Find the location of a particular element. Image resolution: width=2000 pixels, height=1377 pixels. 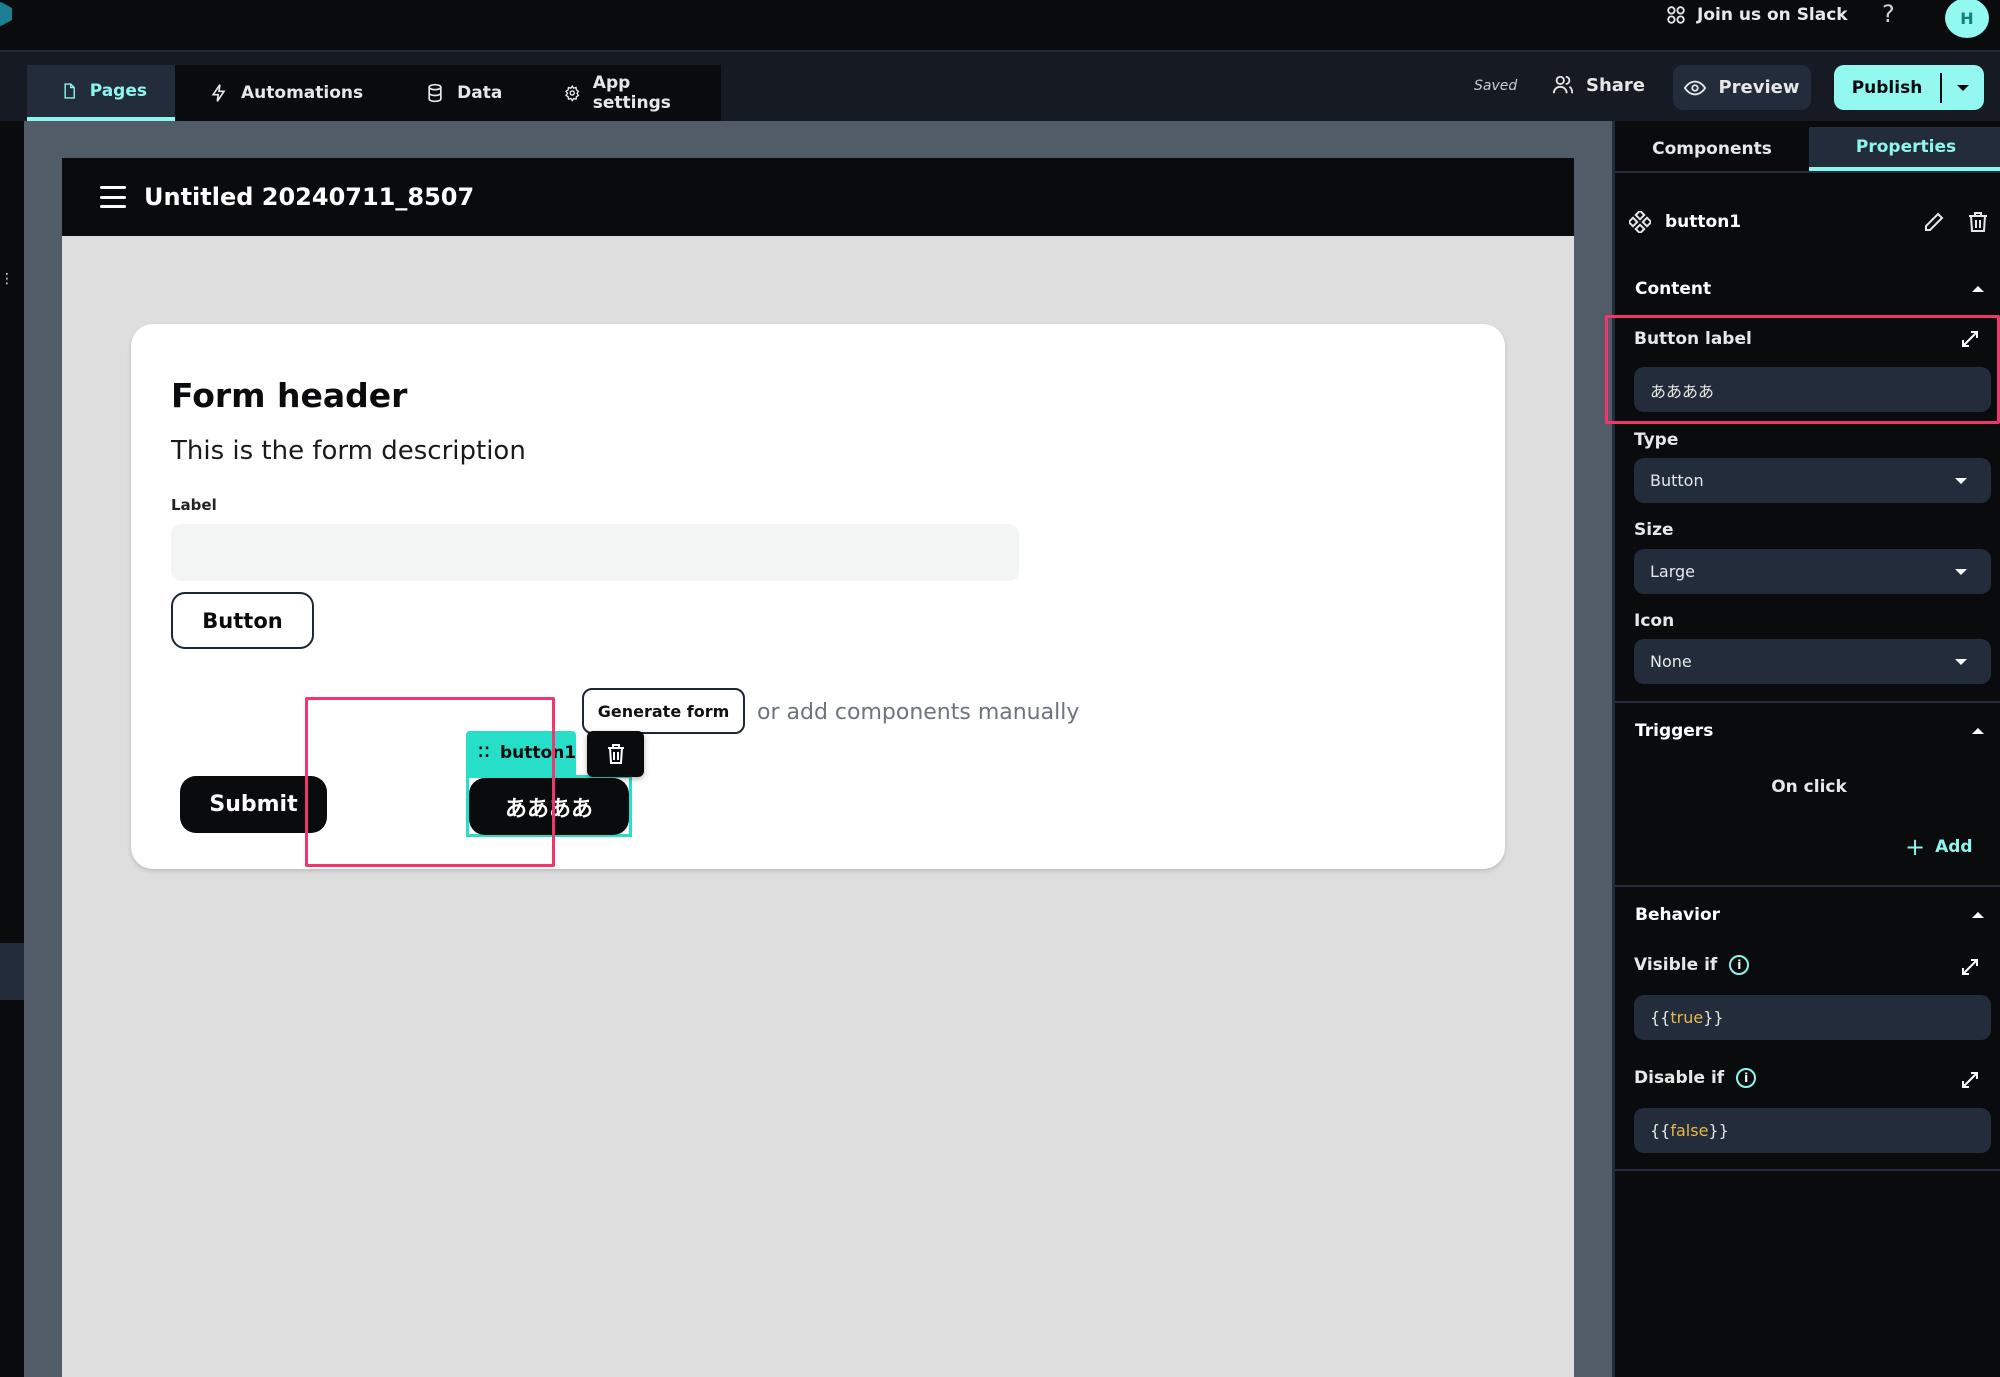

slack-label: Join us on Slack is located at coordinates (1772, 15).